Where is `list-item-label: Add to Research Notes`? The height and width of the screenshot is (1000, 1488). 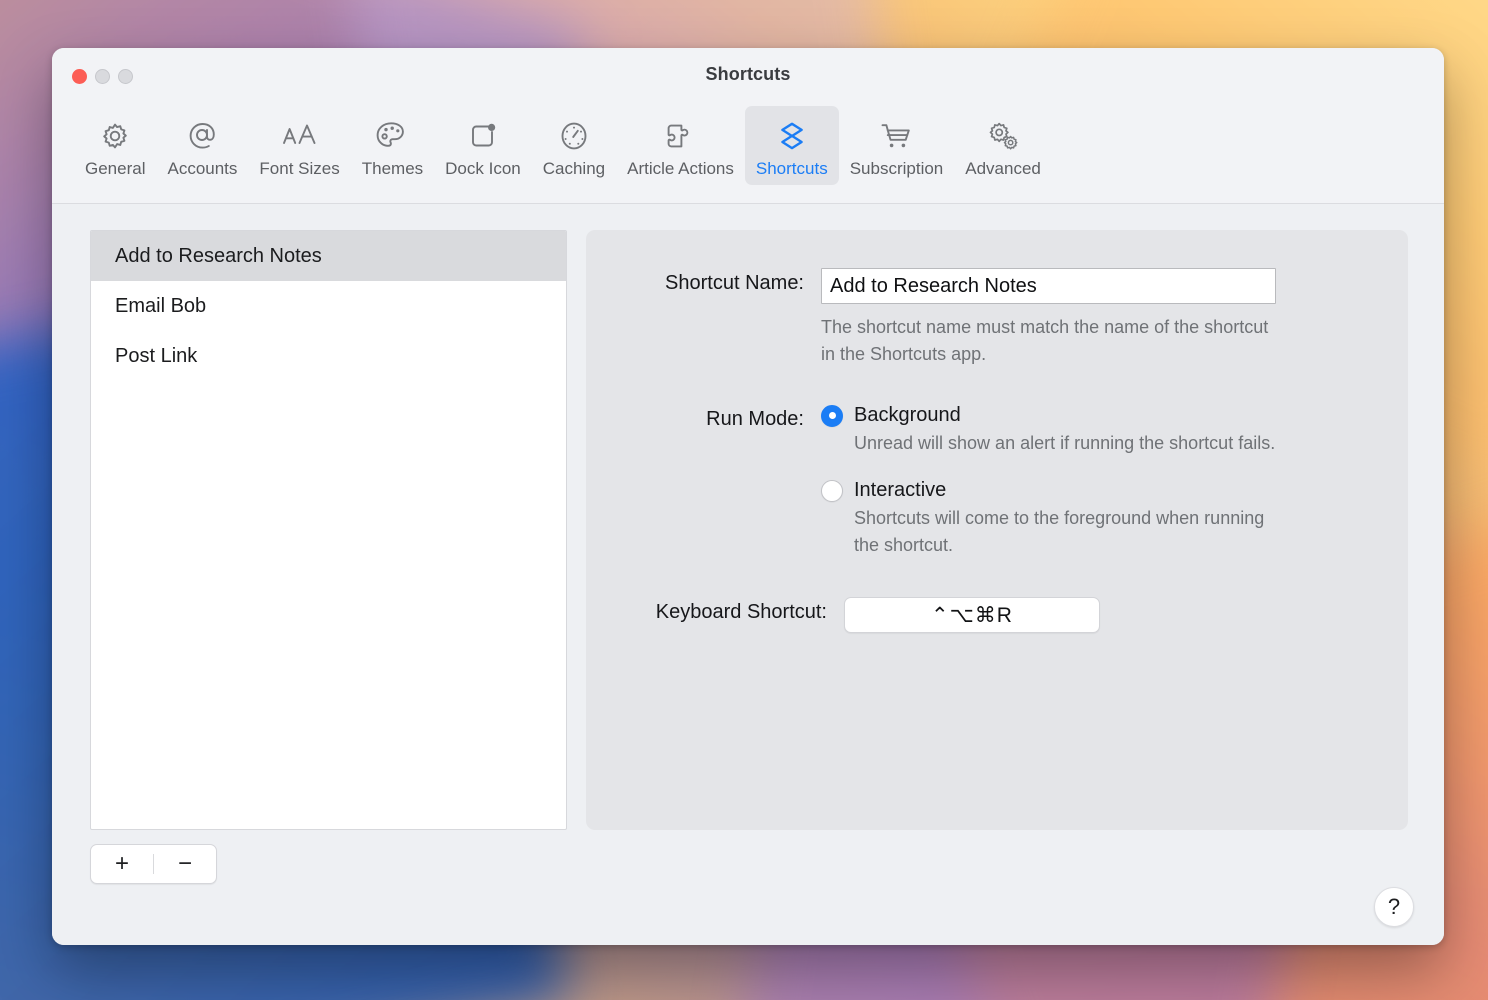
list-item-label: Add to Research Notes is located at coordinates (218, 255).